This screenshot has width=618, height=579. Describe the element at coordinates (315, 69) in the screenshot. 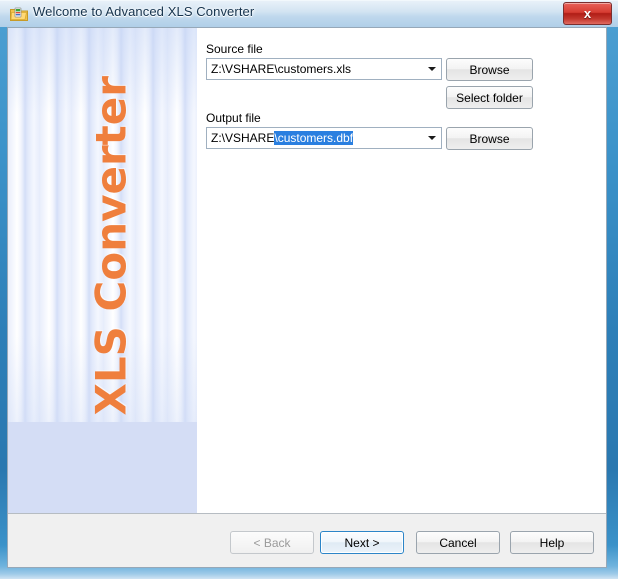

I see `source-file-input: Z:\VSHARE\customers.xls` at that location.